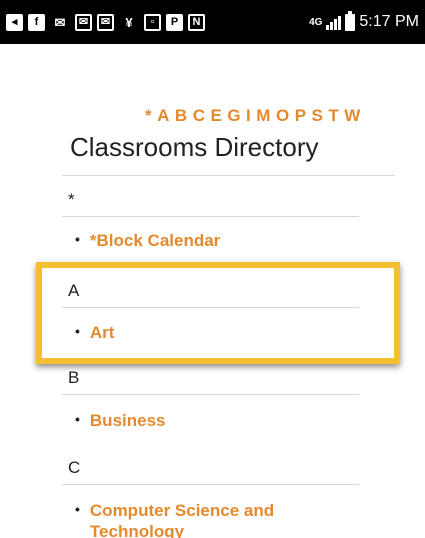 The height and width of the screenshot is (538, 425). What do you see at coordinates (194, 147) in the screenshot?
I see `page-title: Classrooms Directory` at bounding box center [194, 147].